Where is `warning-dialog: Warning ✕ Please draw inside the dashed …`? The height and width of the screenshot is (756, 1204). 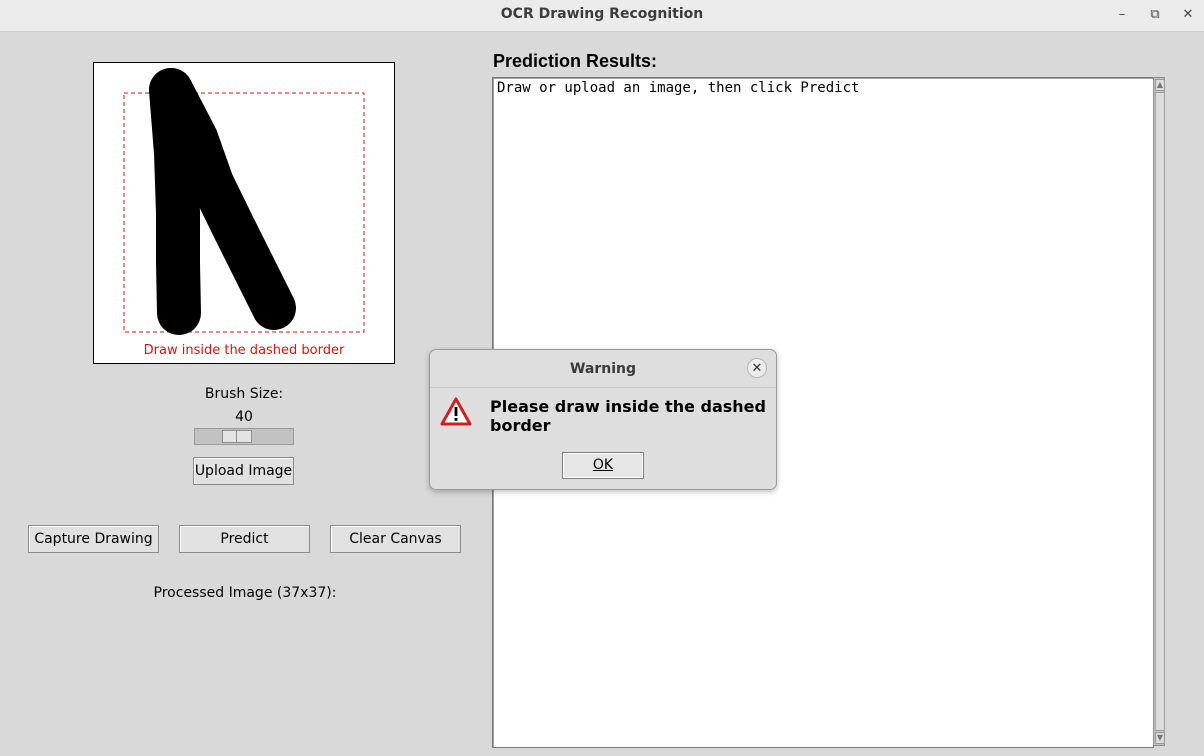 warning-dialog: Warning ✕ Please draw inside the dashed … is located at coordinates (603, 419).